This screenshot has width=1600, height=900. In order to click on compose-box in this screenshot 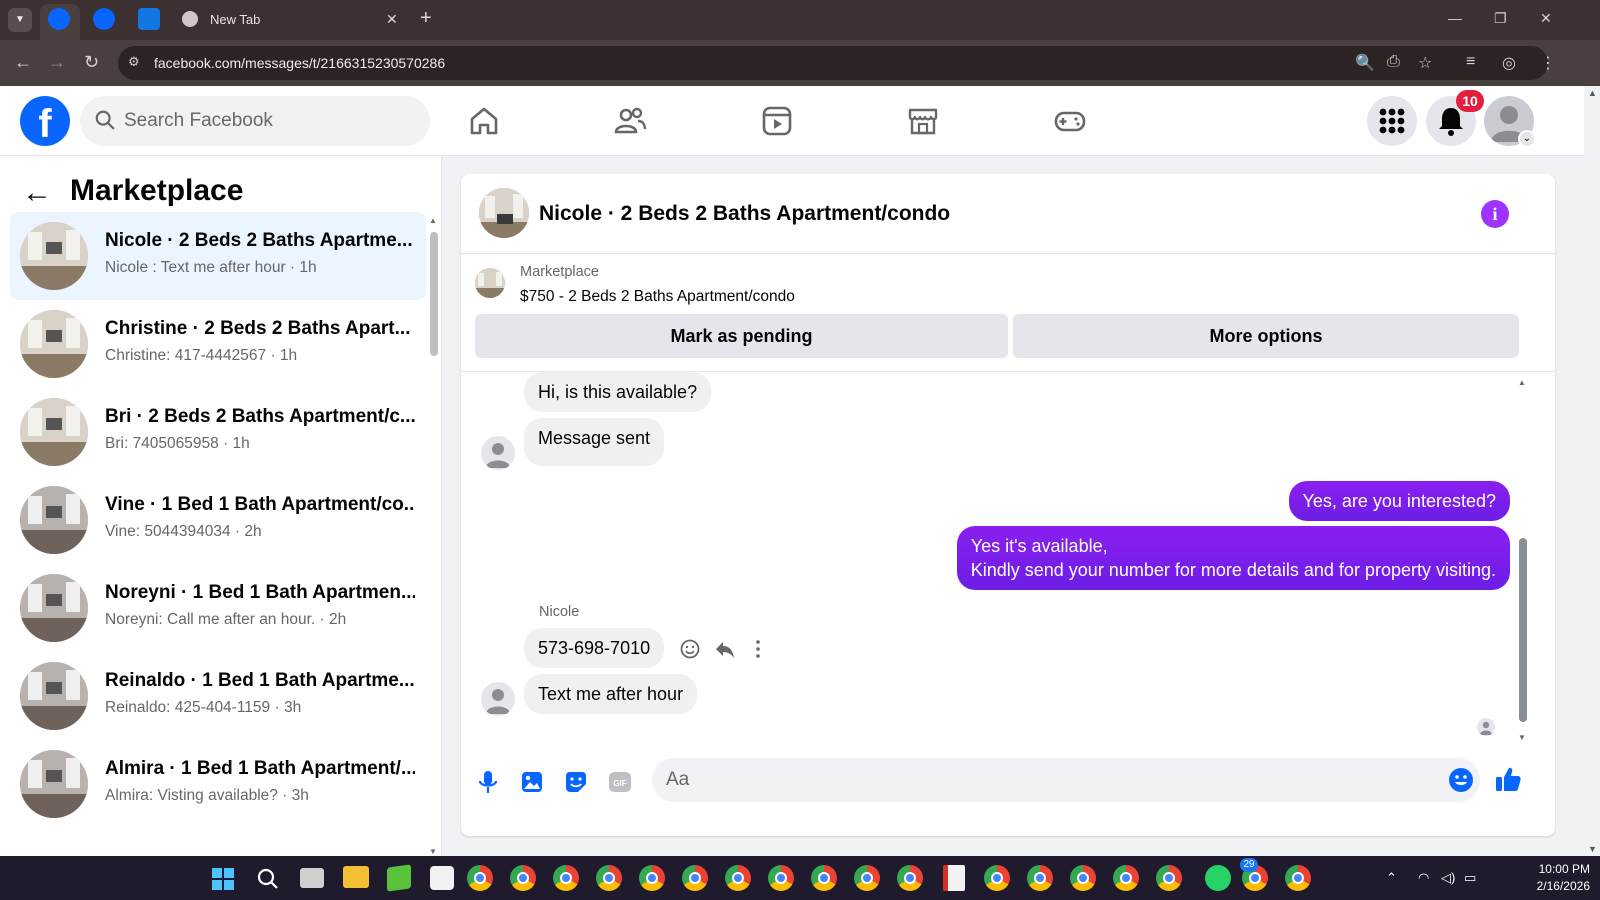, I will do `click(1066, 780)`.